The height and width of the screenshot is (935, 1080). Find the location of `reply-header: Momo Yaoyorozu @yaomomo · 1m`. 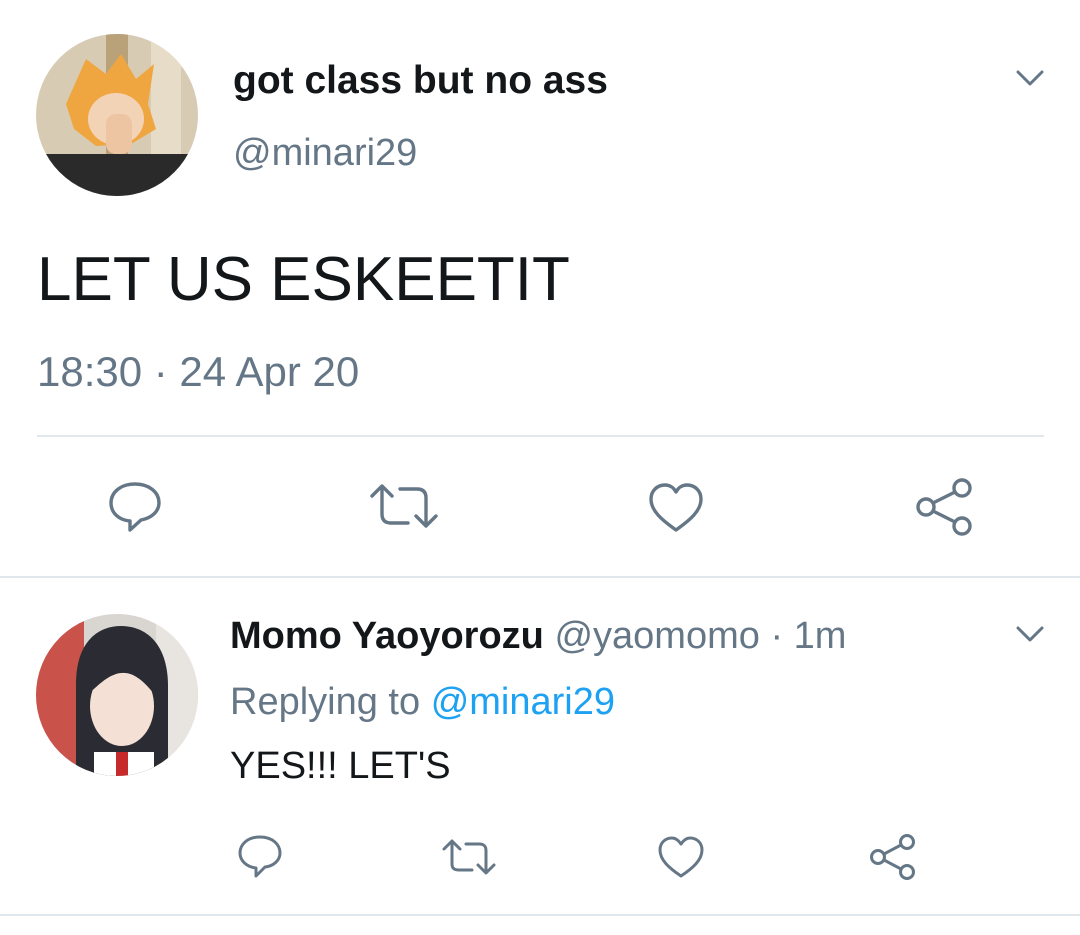

reply-header: Momo Yaoyorozu @yaomomo · 1m is located at coordinates (538, 636).